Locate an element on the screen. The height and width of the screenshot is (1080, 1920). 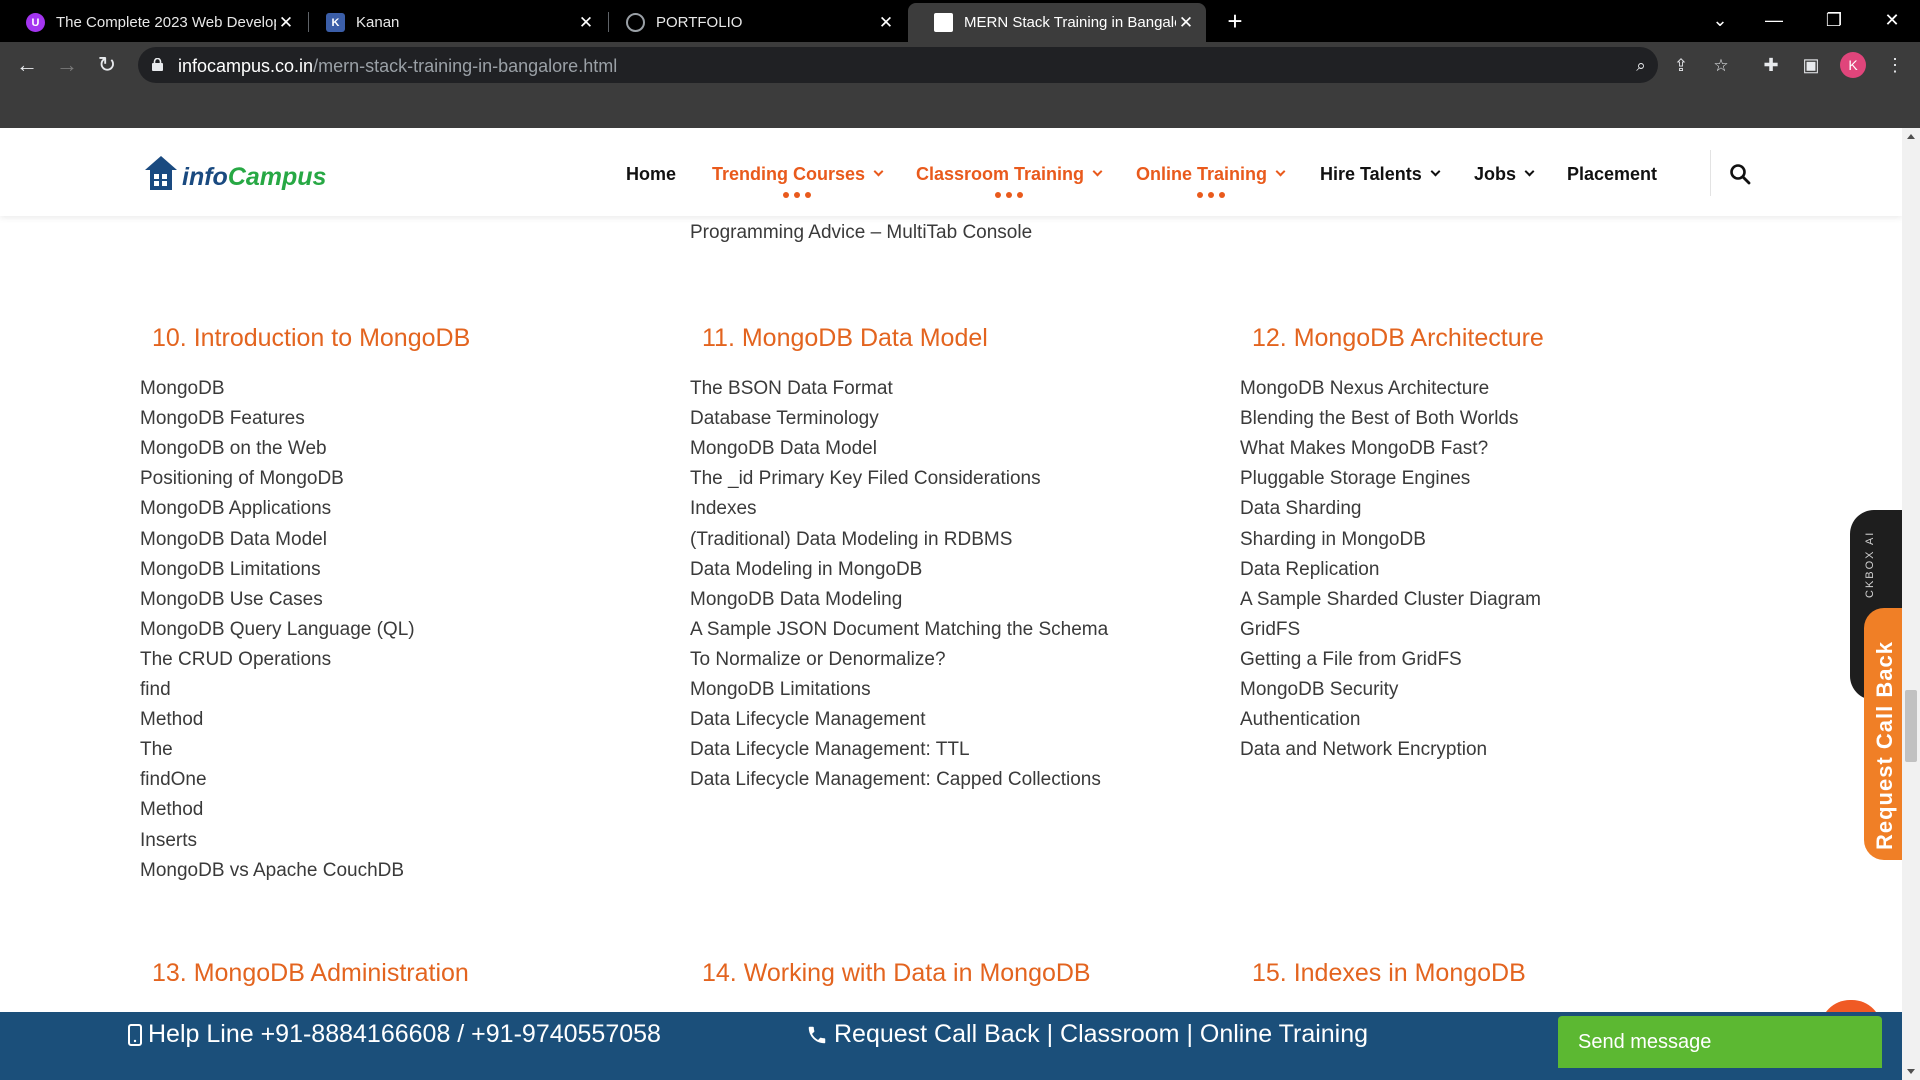
tab-title: PORTFOLIO is located at coordinates (699, 22).